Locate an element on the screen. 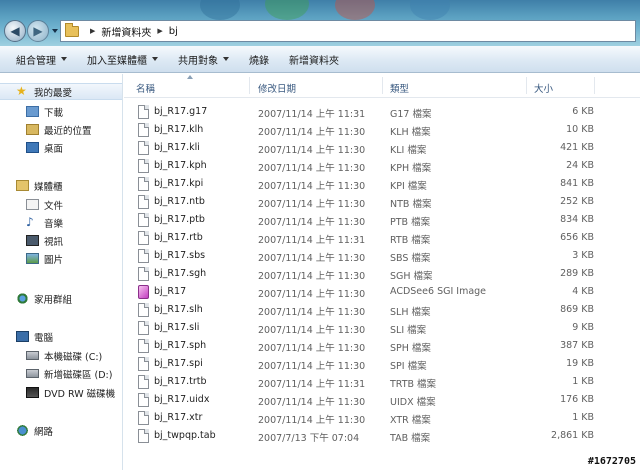 Image resolution: width=640 pixels, height=470 pixels. file-row: bj_R17.sli 2007/11/14 上午 11:30 SLI 檔案 9 KB is located at coordinates (382, 328).